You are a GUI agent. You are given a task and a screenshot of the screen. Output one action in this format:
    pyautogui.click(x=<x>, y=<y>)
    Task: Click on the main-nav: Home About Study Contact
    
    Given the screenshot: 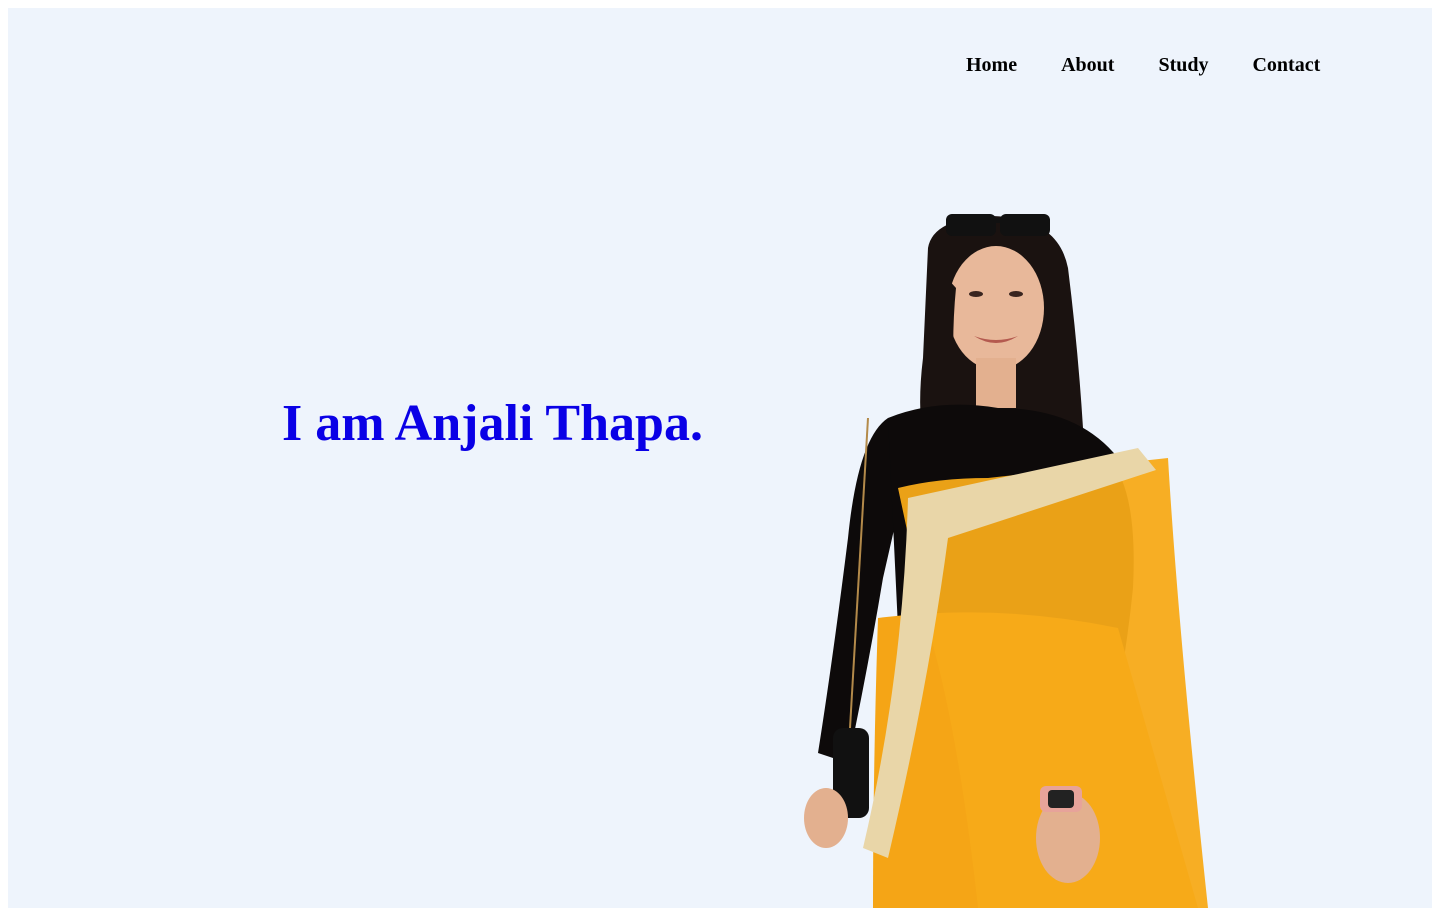 What is the action you would take?
    pyautogui.click(x=1143, y=65)
    